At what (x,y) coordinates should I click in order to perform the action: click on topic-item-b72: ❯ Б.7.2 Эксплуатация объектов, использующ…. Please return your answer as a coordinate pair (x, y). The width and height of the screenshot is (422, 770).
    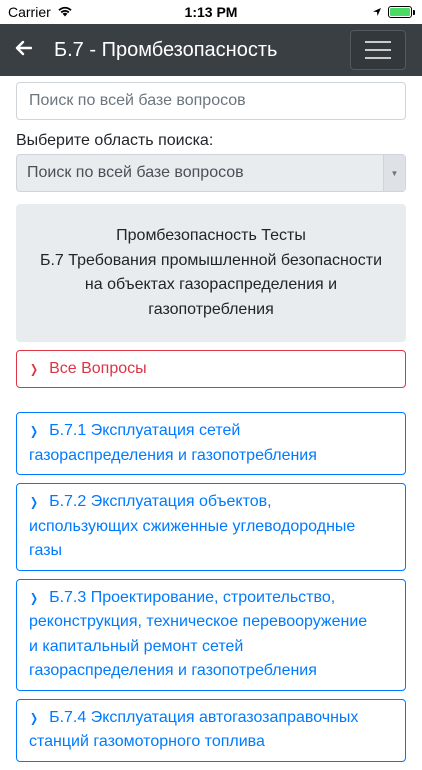
    Looking at the image, I should click on (211, 527).